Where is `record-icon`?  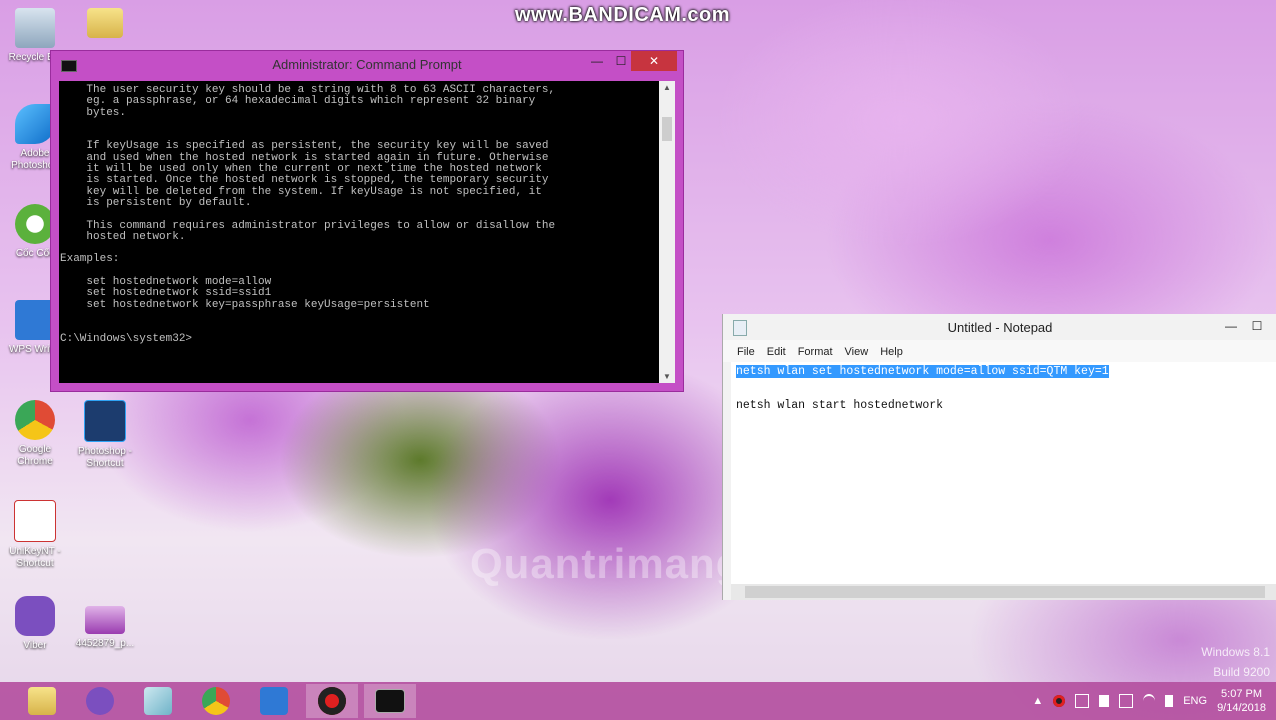 record-icon is located at coordinates (332, 701).